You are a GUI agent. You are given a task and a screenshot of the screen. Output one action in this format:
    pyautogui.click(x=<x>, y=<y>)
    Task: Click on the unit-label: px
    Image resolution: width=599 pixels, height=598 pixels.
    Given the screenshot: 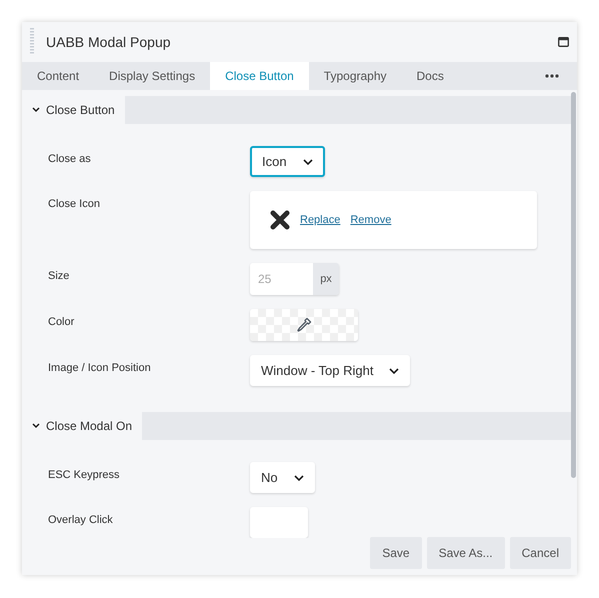 What is the action you would take?
    pyautogui.click(x=326, y=279)
    